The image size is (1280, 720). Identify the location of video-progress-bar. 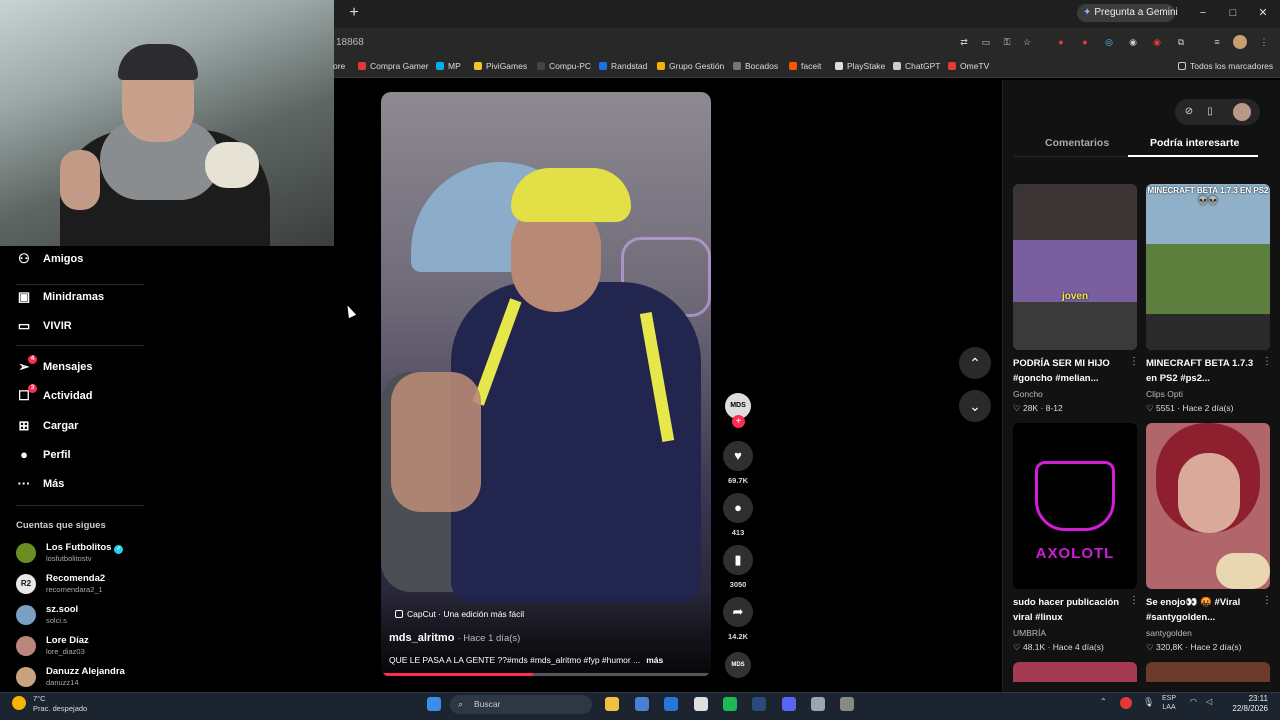
(546, 674).